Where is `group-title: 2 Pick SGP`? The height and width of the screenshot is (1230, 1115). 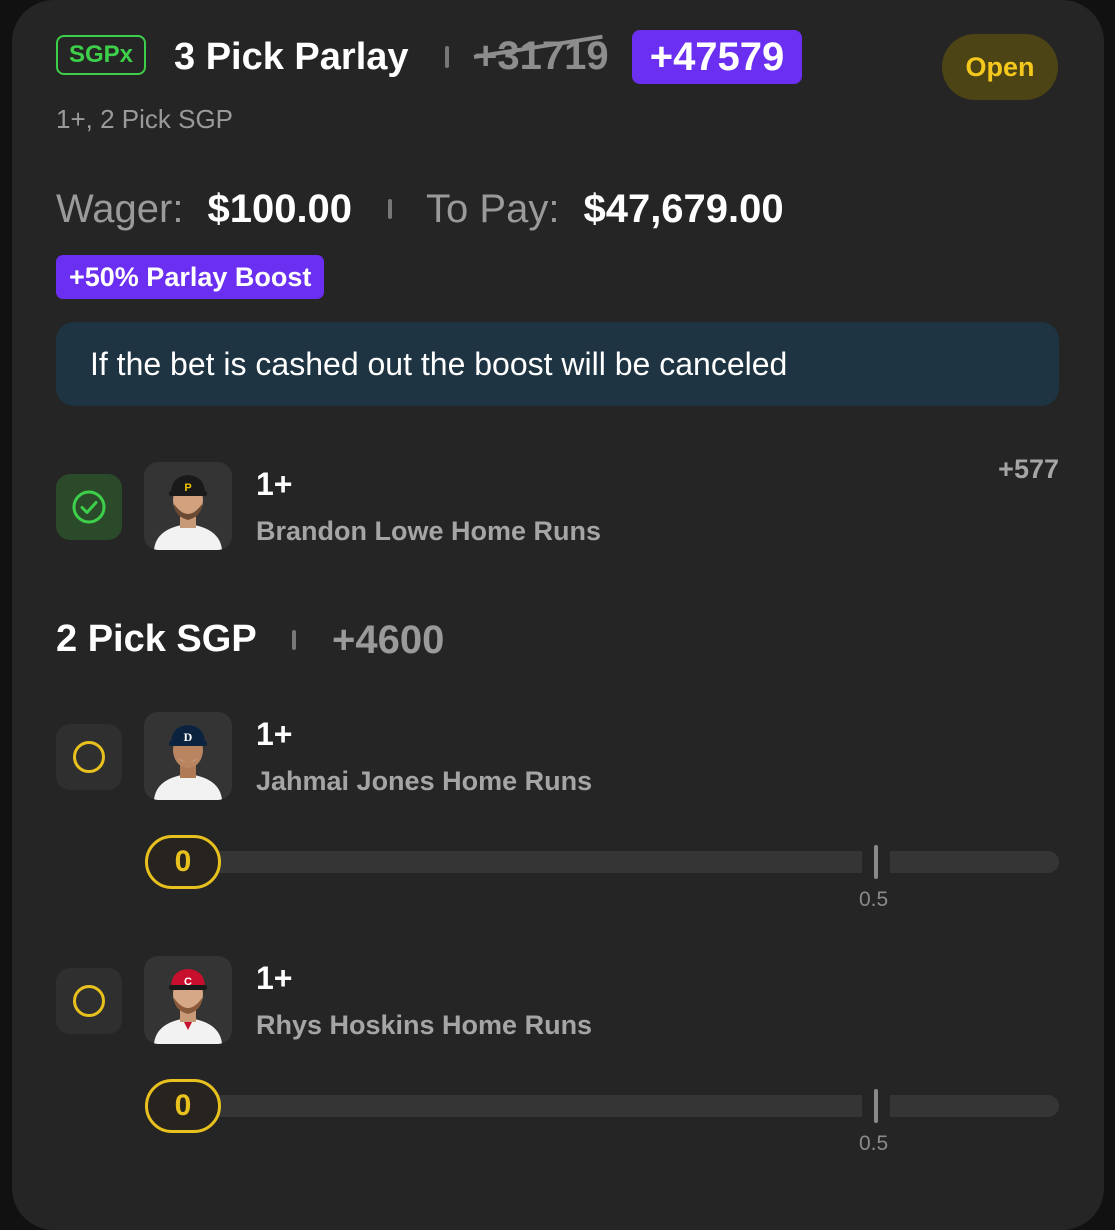 group-title: 2 Pick SGP is located at coordinates (156, 639).